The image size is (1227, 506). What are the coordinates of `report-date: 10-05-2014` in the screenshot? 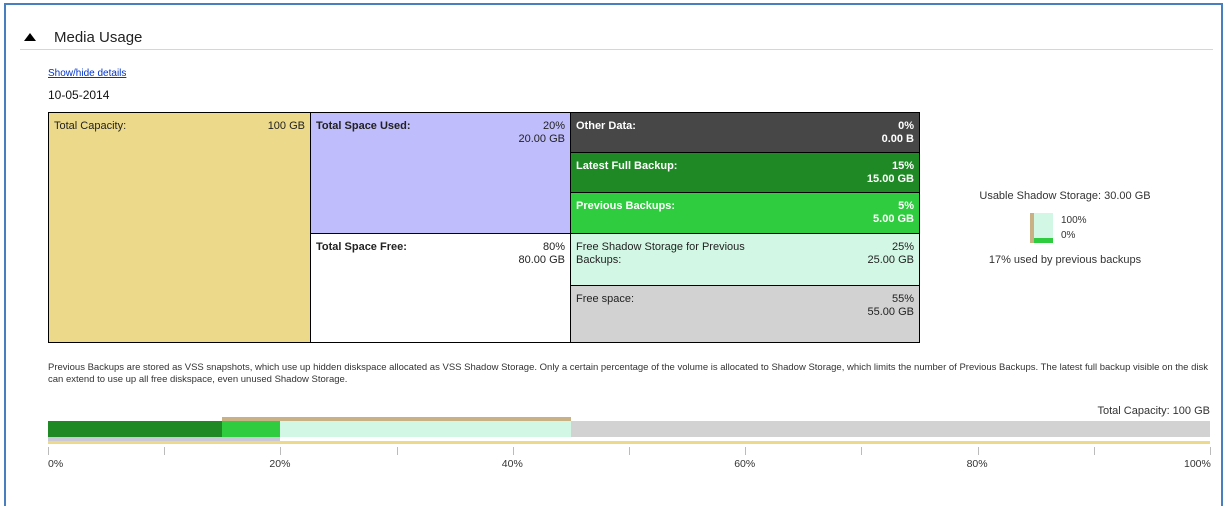 It's located at (79, 95).